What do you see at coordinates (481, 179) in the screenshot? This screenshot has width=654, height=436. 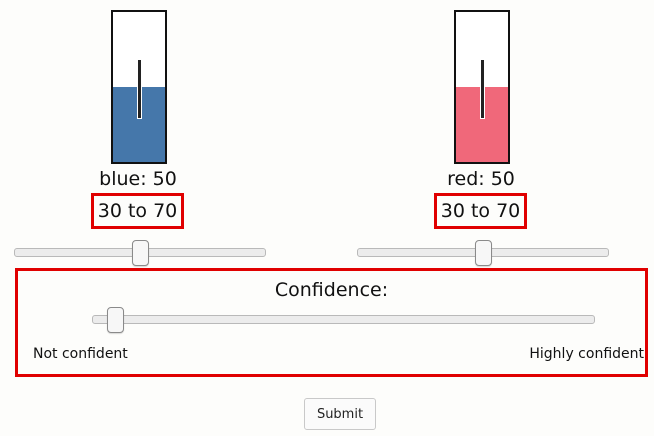 I see `red-value-label: red: 50` at bounding box center [481, 179].